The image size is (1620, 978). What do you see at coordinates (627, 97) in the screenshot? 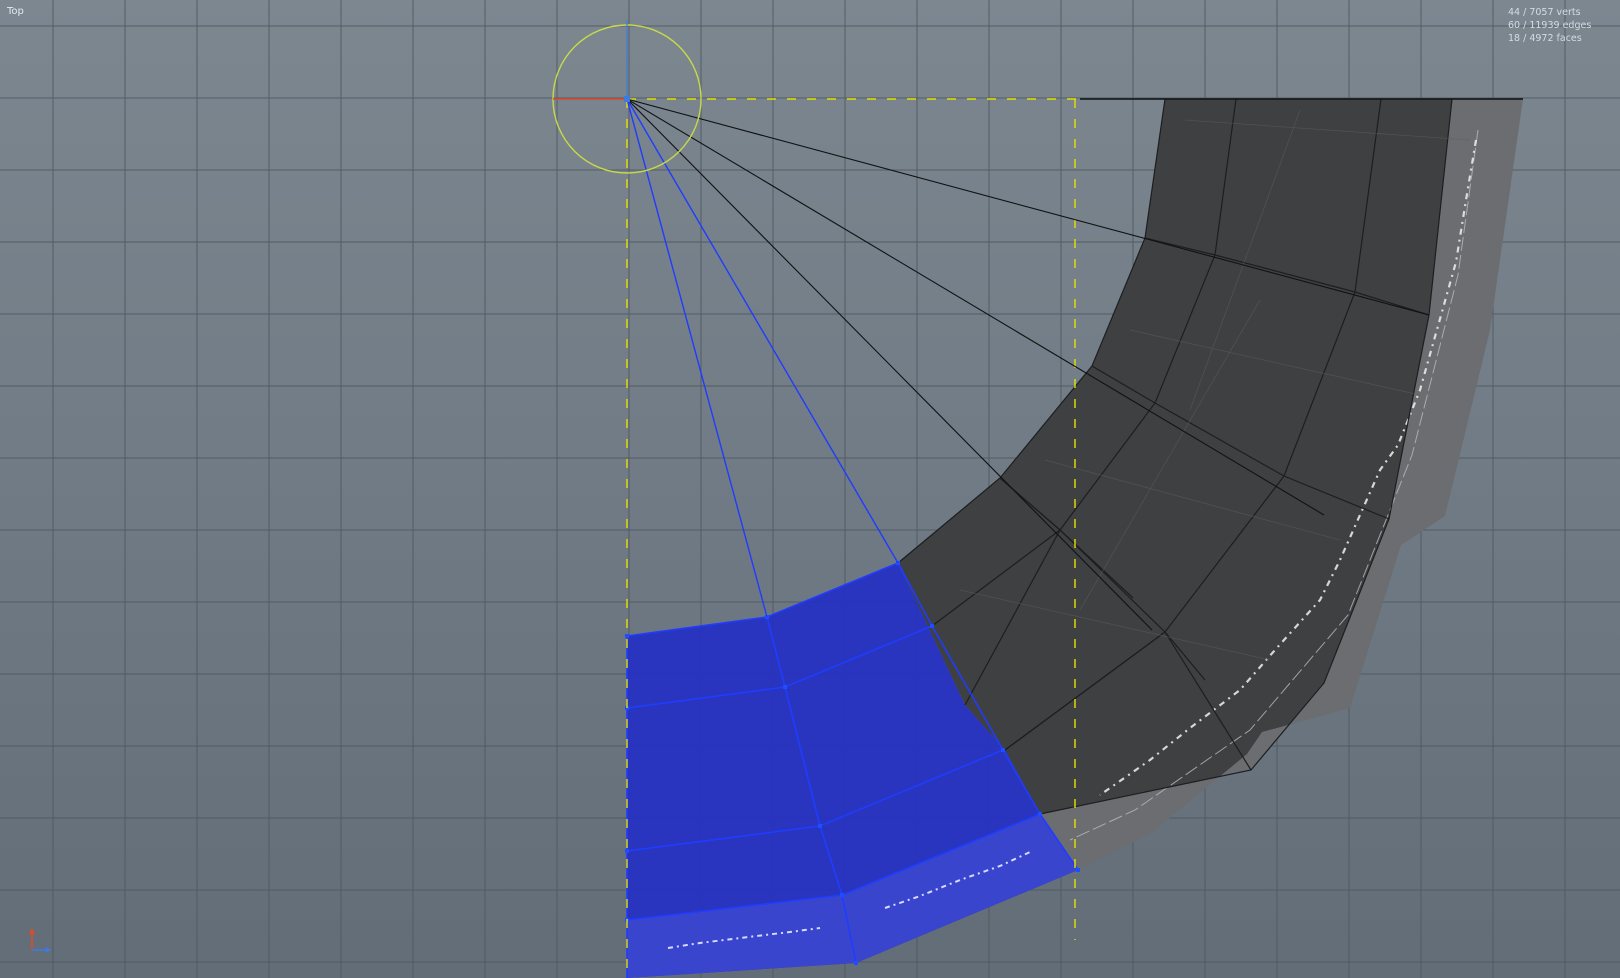
I see `rotate-gizmo-icon` at bounding box center [627, 97].